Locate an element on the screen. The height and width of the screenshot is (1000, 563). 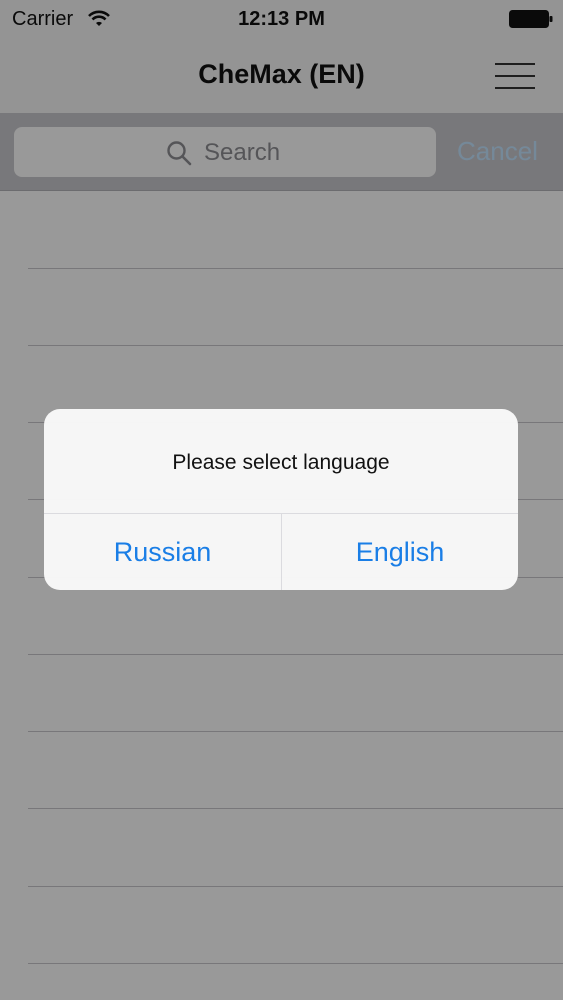
alert-message: Please select language is located at coordinates (281, 462).